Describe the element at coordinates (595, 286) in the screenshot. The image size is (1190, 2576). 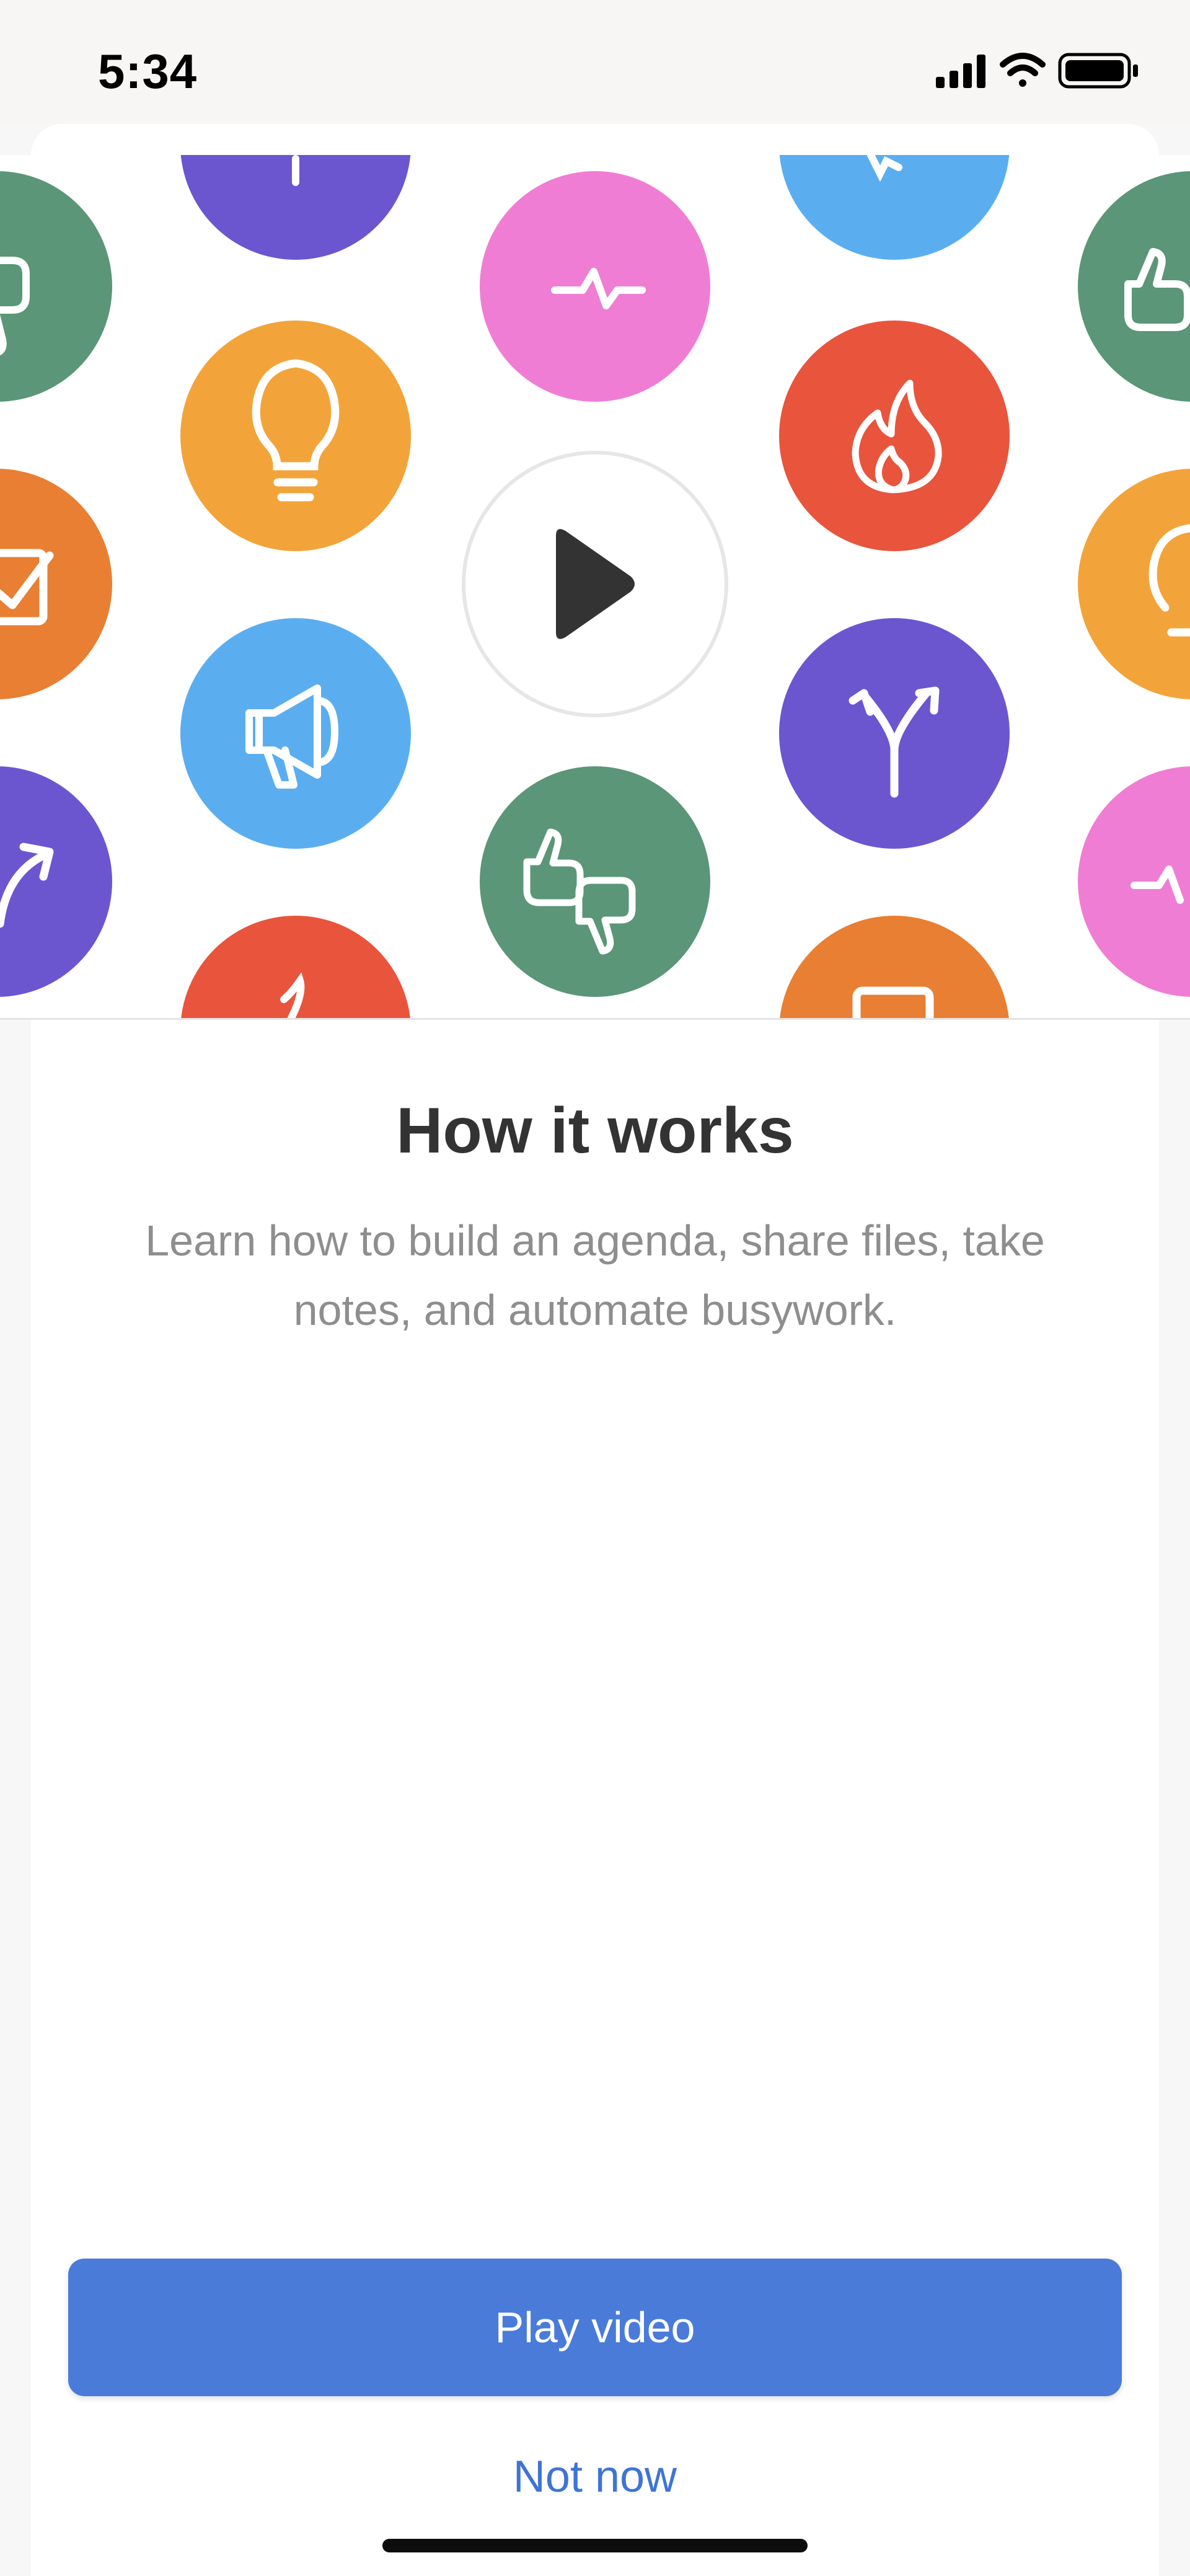
I see `pulse-tile` at that location.